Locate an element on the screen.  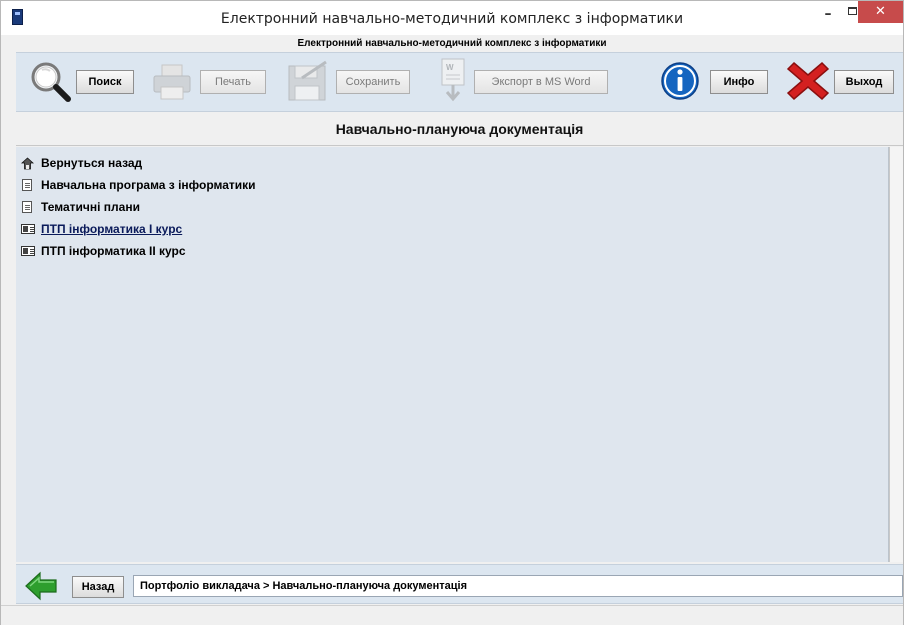
list-item-ptp-course-1: ПТП інформатика І курс is located at coordinates (138, 229).